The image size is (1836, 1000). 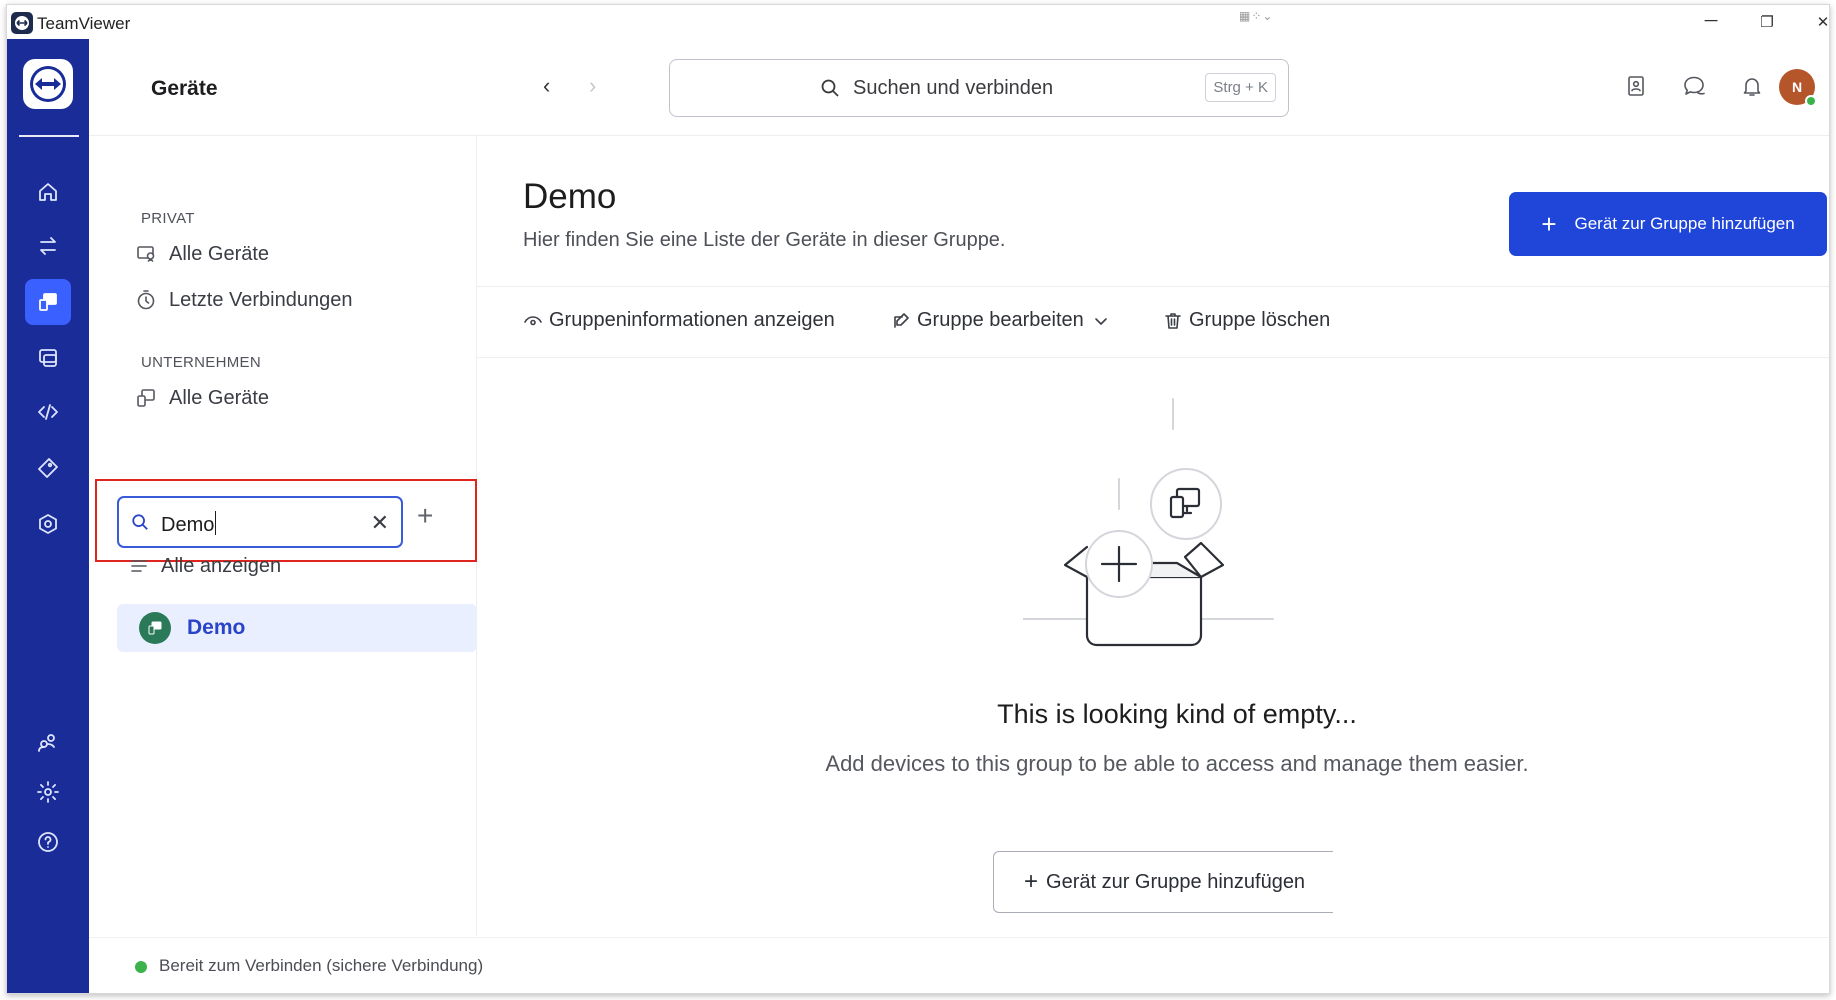 I want to click on help-icon, so click(x=48, y=842).